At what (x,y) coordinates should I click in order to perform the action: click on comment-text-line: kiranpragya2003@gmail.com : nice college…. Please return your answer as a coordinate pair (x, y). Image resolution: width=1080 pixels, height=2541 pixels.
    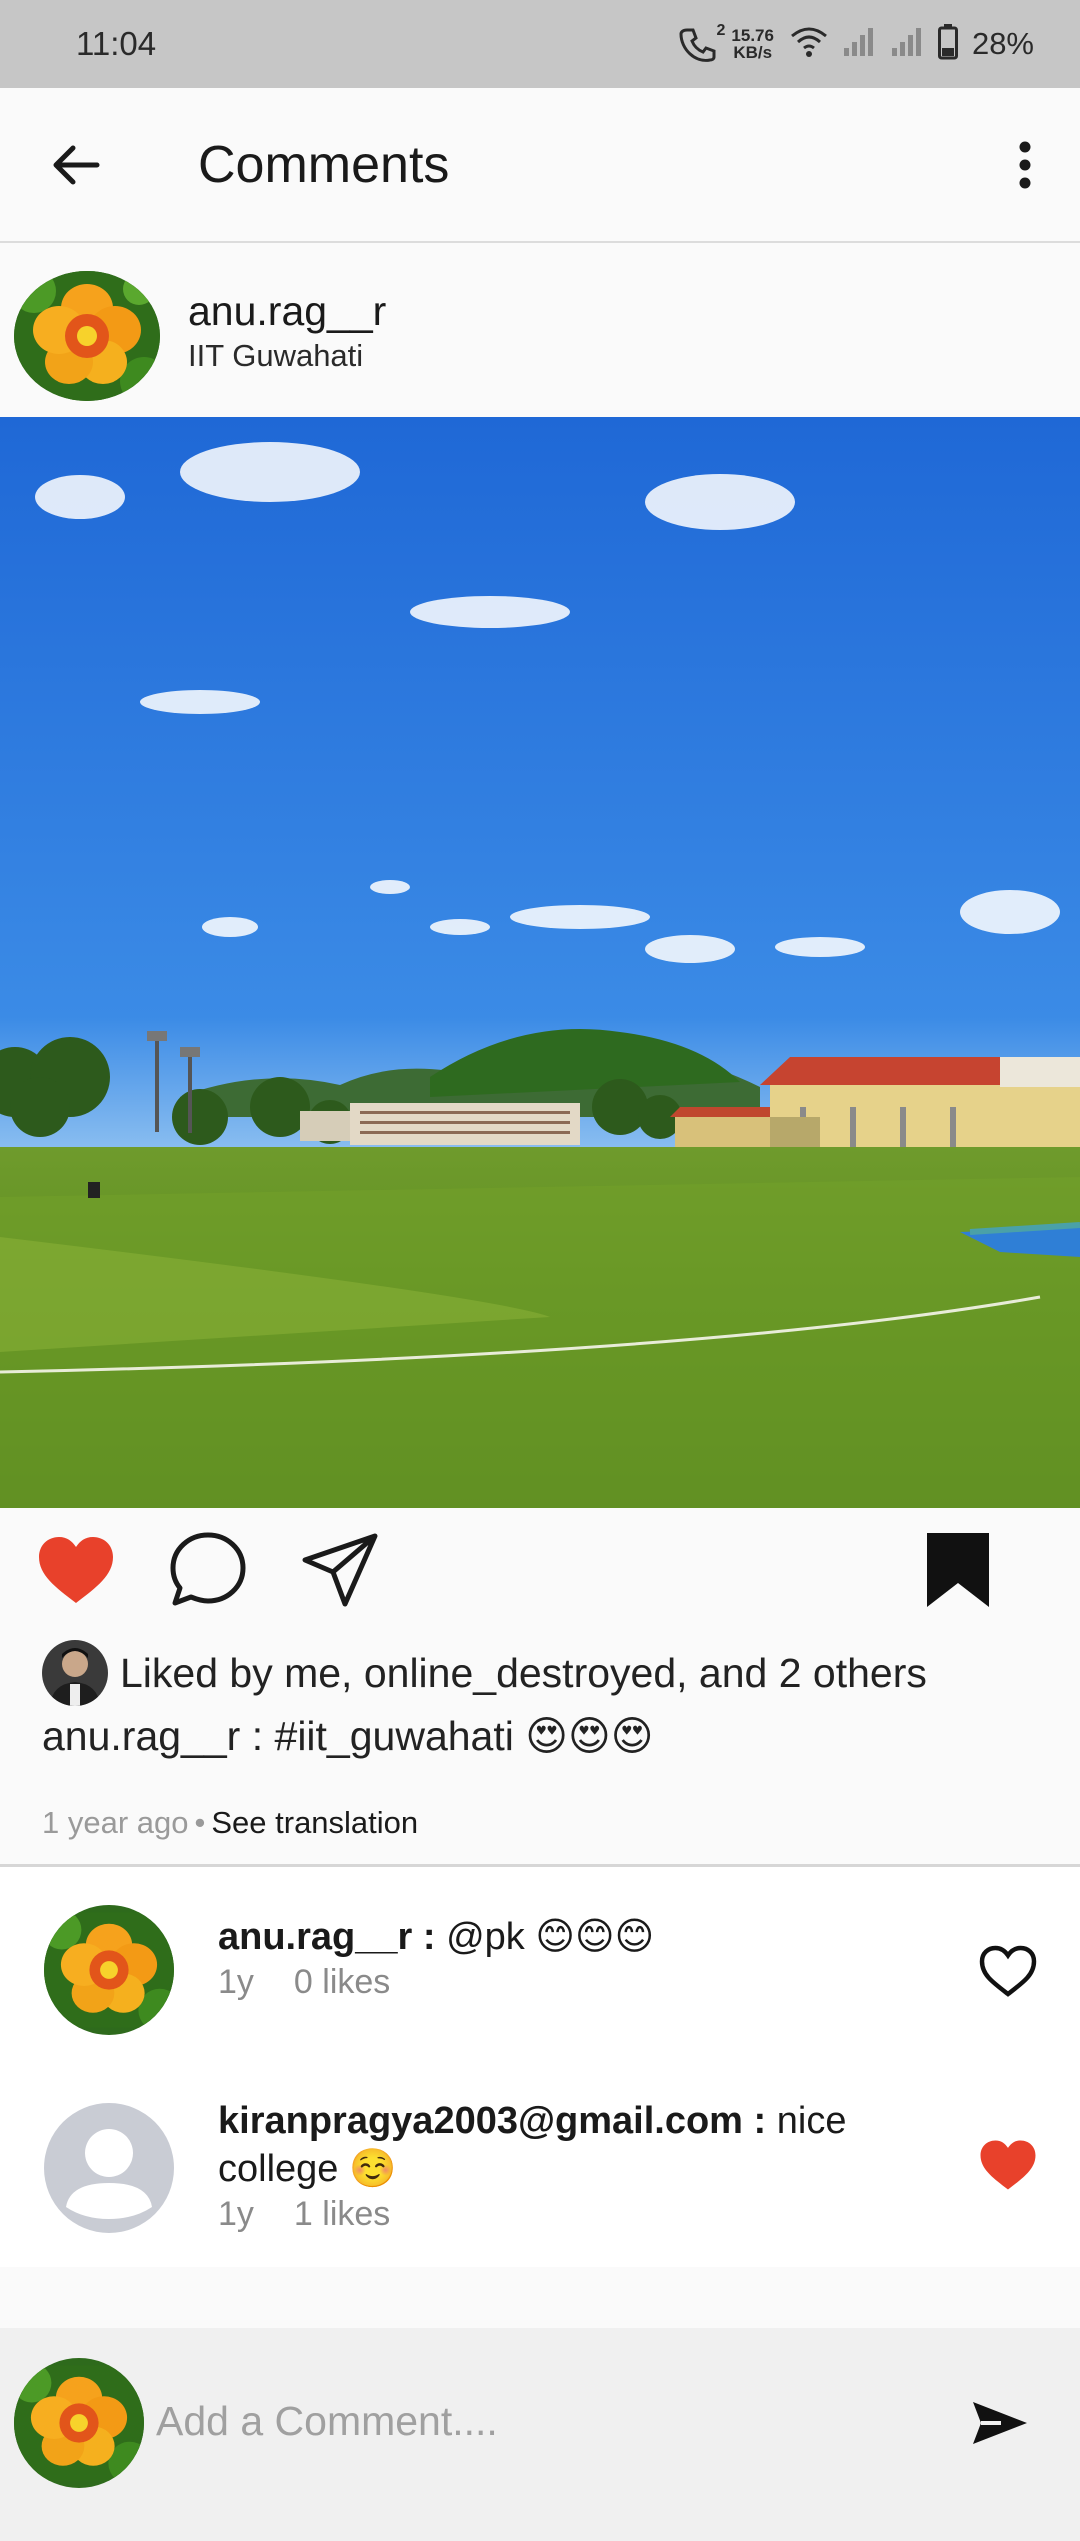
    Looking at the image, I should click on (568, 2145).